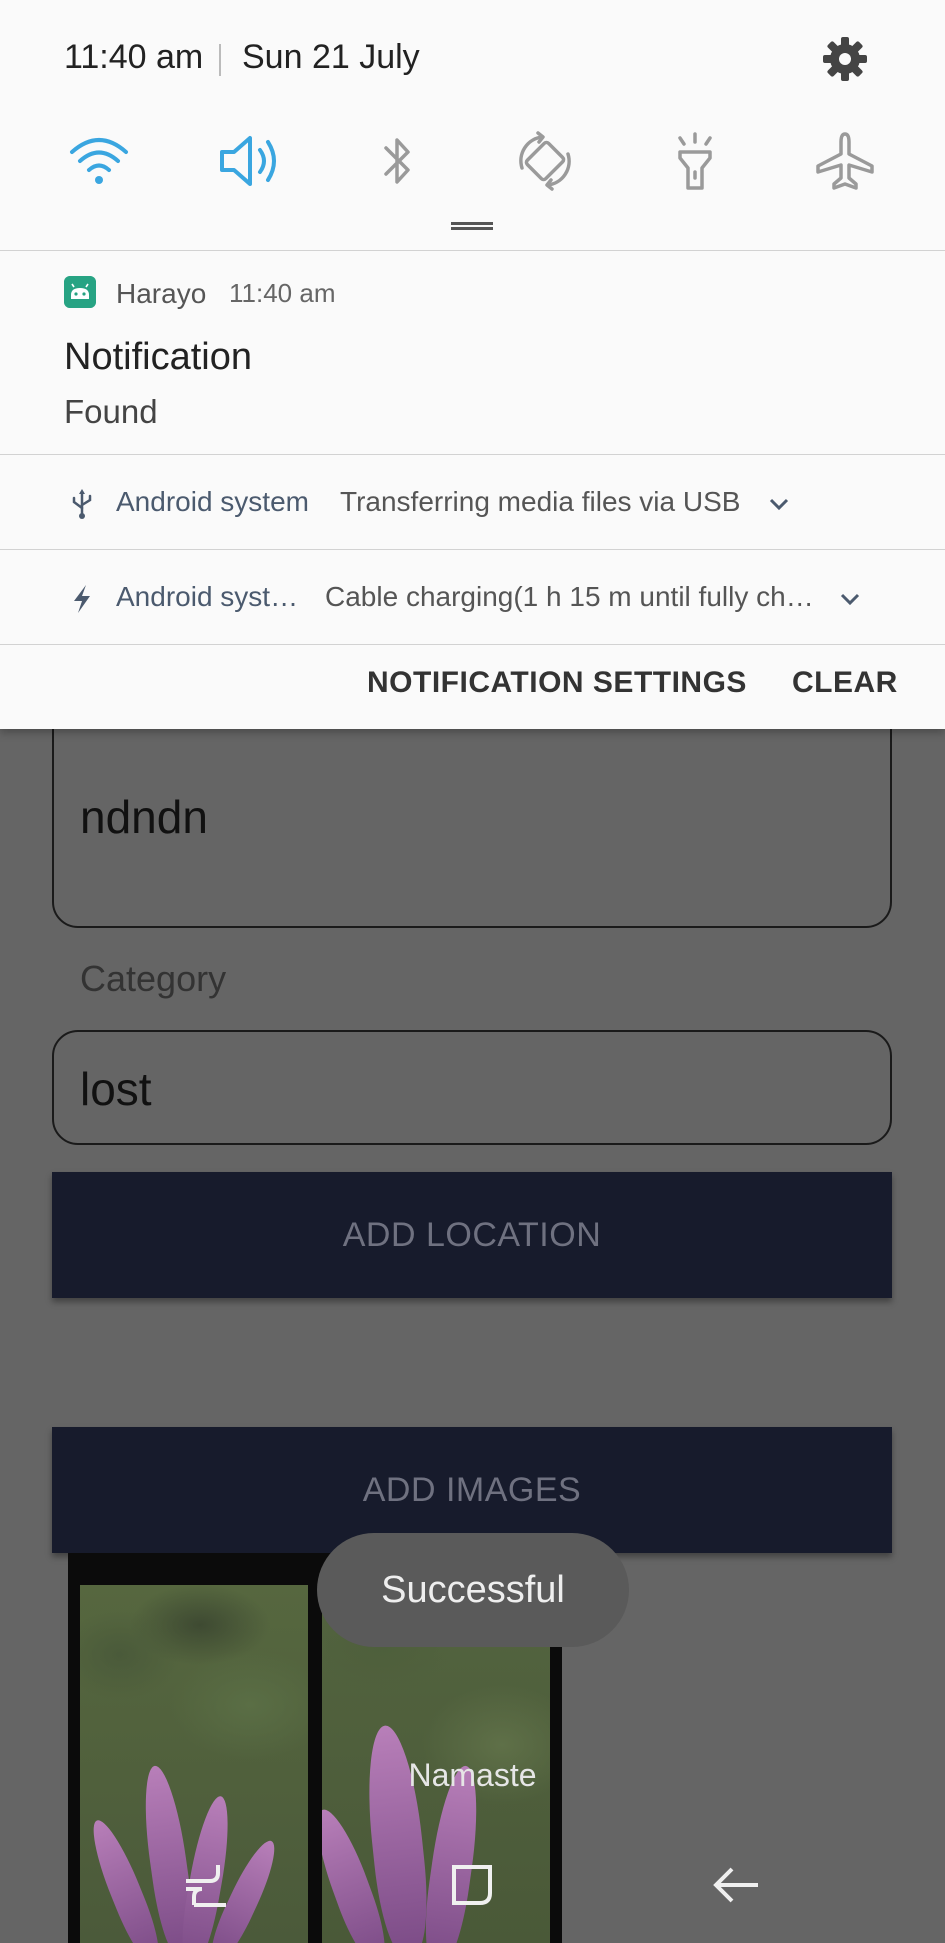 This screenshot has width=945, height=1943. What do you see at coordinates (736, 1885) in the screenshot?
I see `back-icon` at bounding box center [736, 1885].